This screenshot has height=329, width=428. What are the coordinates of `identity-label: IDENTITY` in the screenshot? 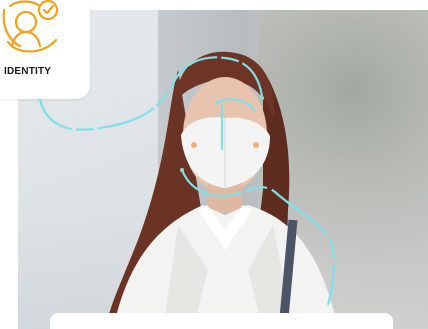 It's located at (28, 71).